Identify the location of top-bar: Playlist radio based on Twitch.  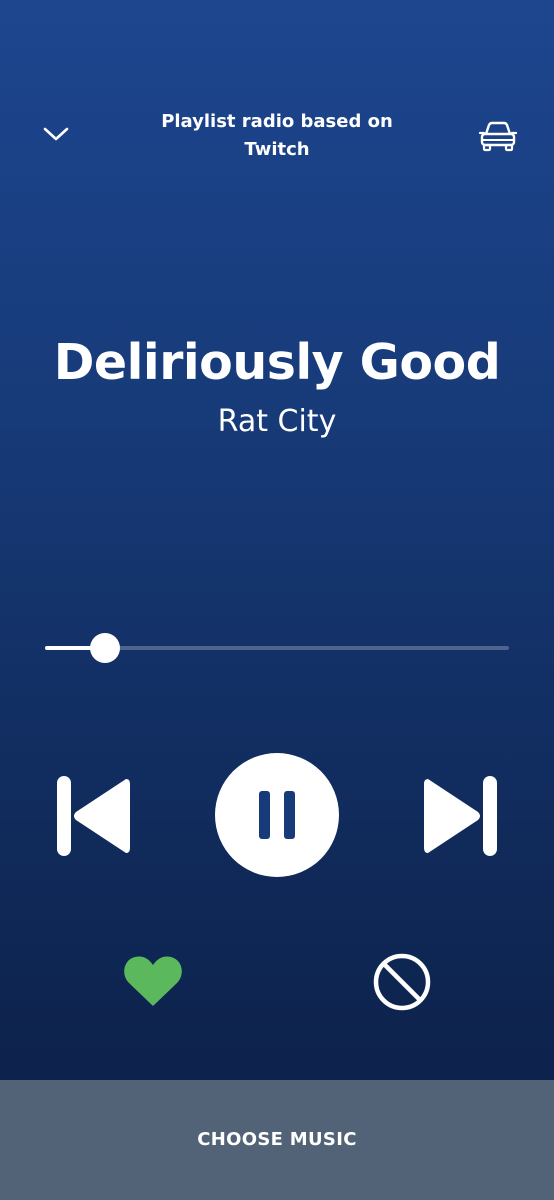
(277, 140).